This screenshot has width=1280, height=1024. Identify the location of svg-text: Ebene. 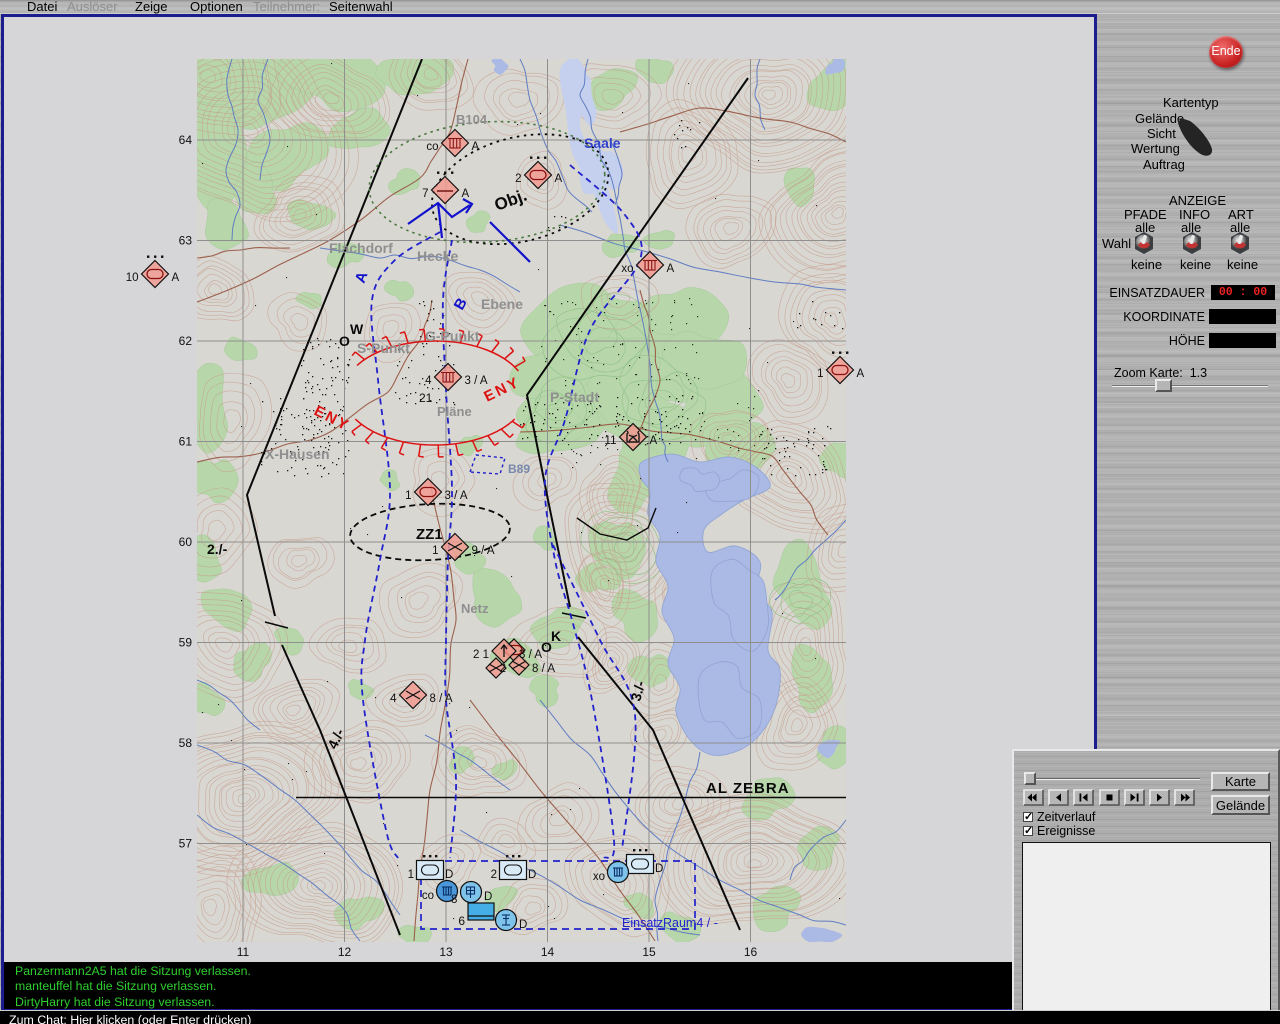
(502, 304).